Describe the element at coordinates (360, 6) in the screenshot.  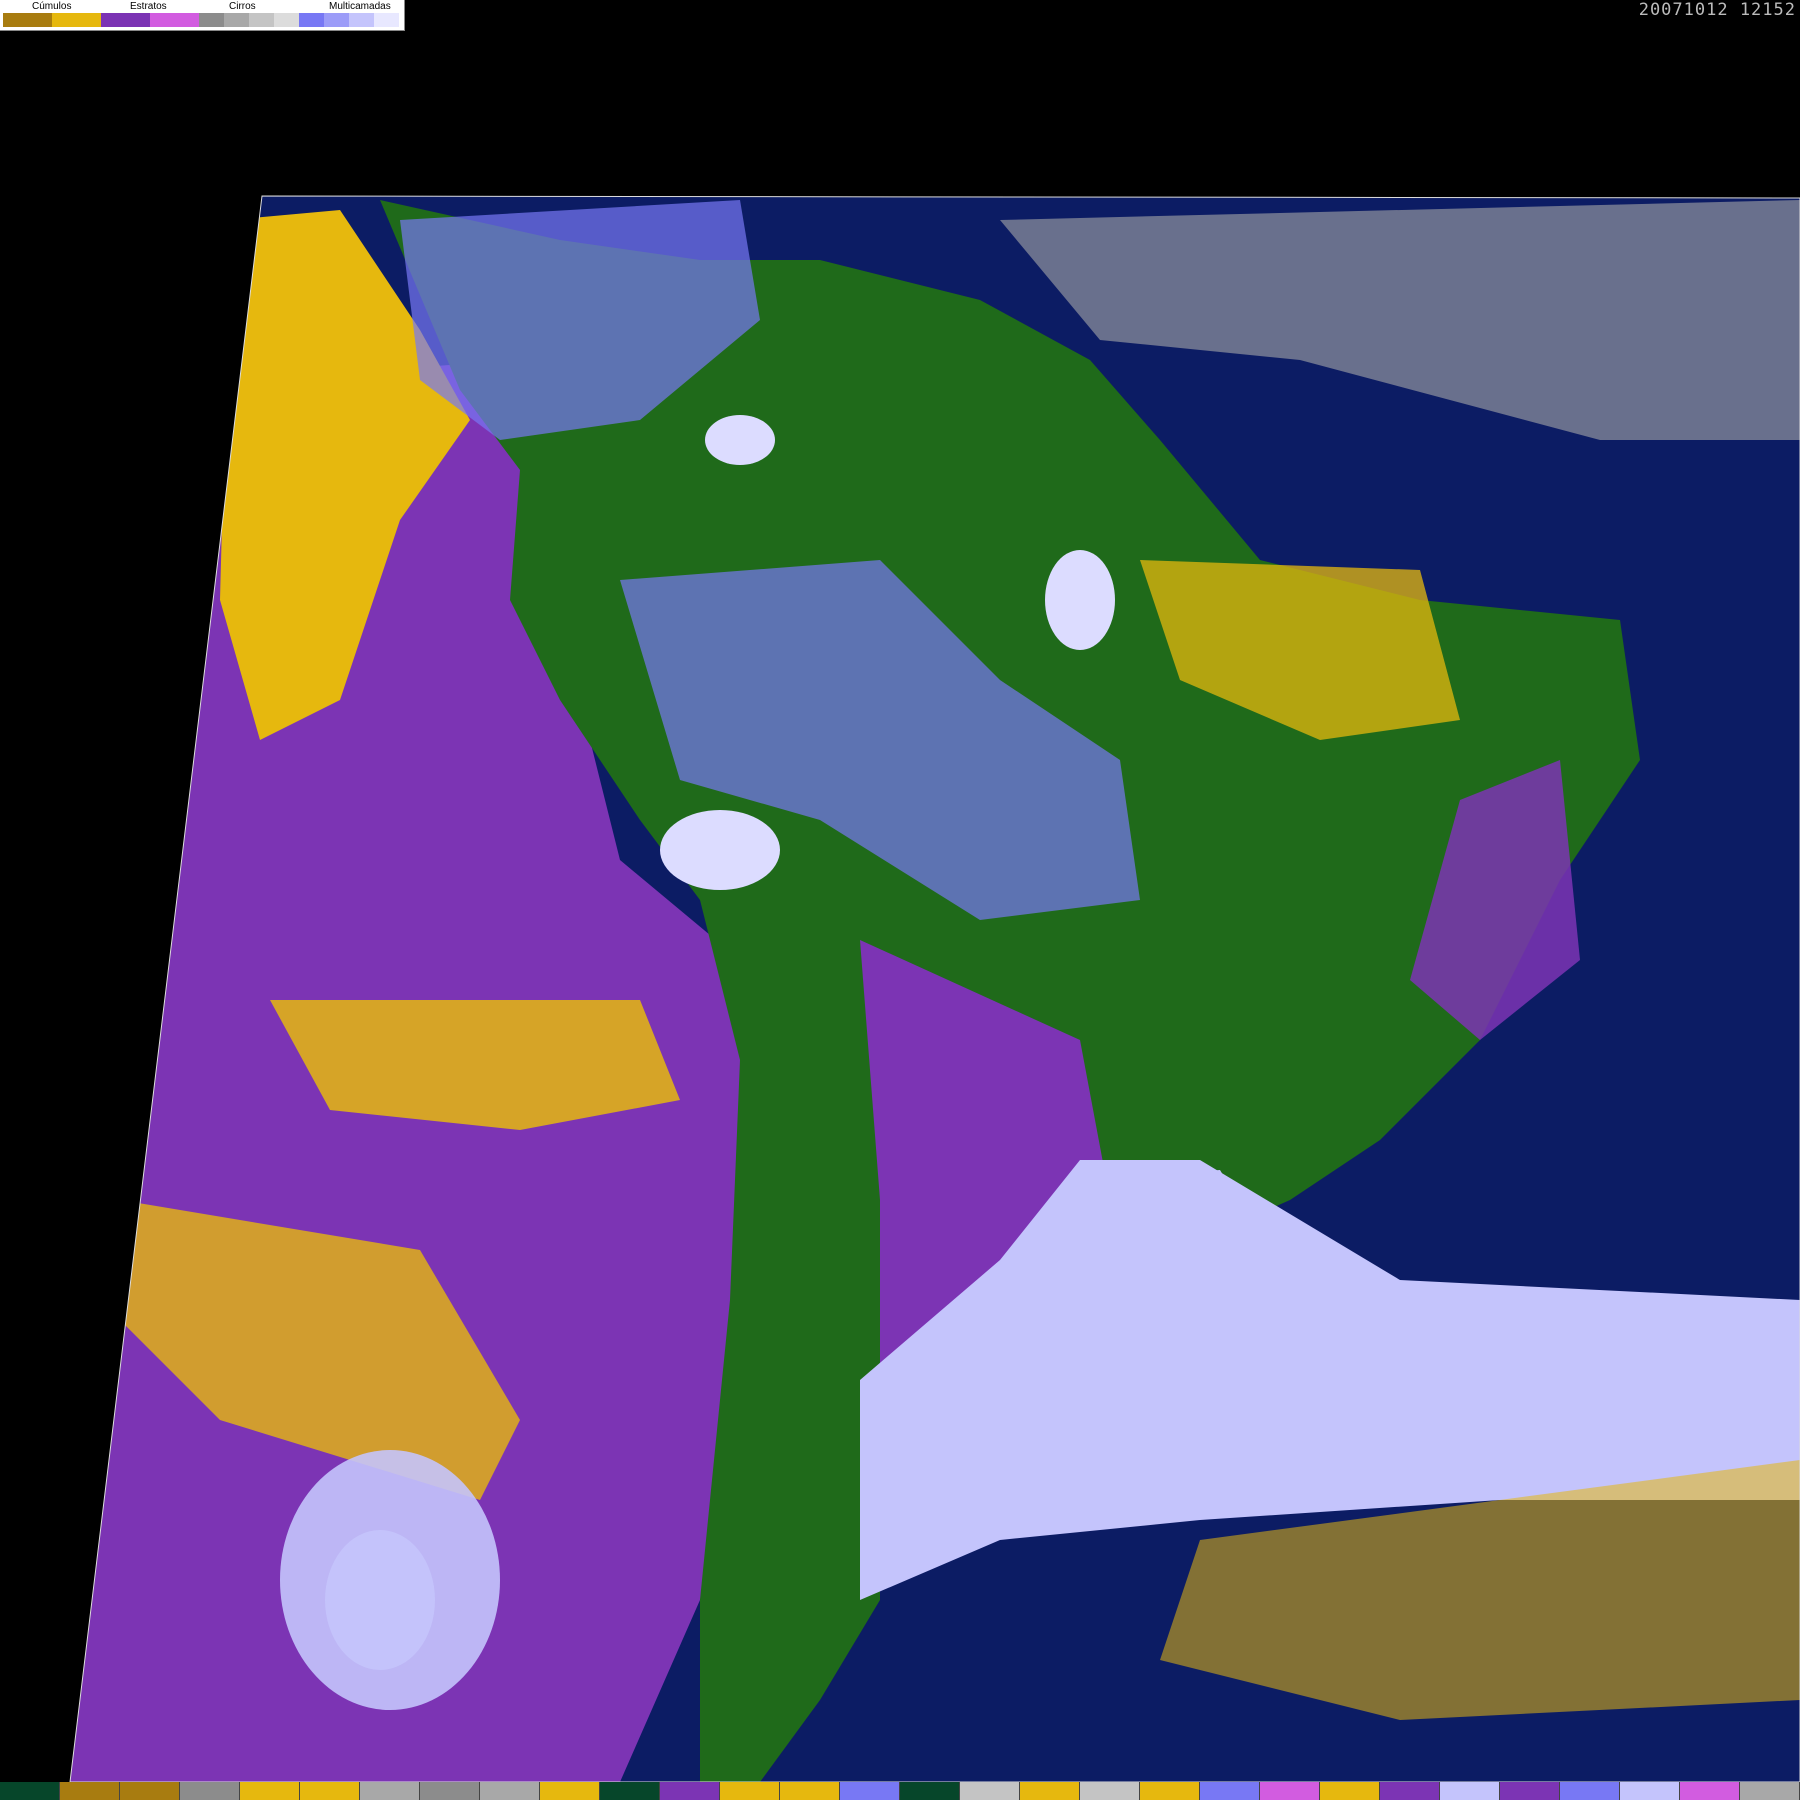
I see `legend-label: Multicamadas` at that location.